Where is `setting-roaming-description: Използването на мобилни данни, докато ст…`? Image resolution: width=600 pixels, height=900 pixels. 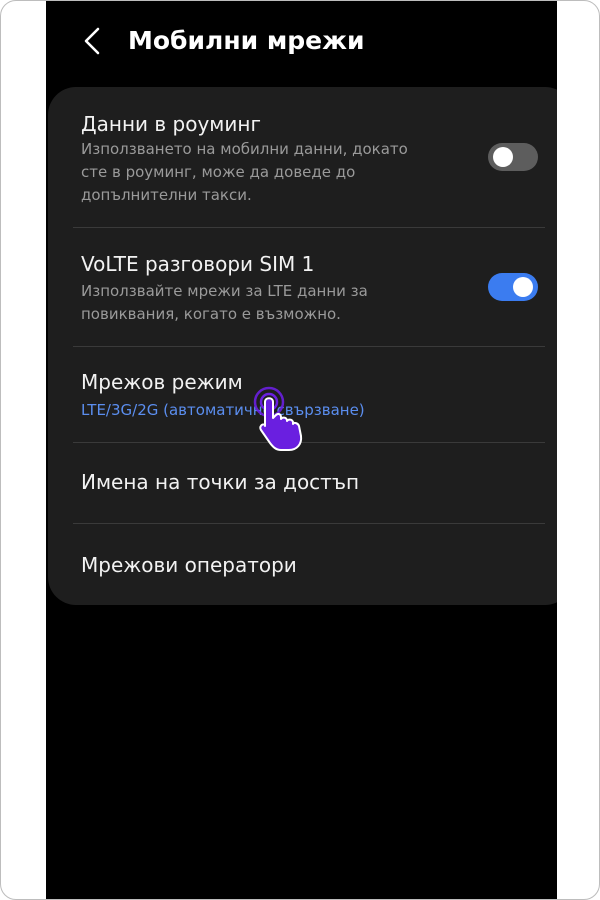
setting-roaming-description: Използването на мобилни данни, докато ст… is located at coordinates (261, 172).